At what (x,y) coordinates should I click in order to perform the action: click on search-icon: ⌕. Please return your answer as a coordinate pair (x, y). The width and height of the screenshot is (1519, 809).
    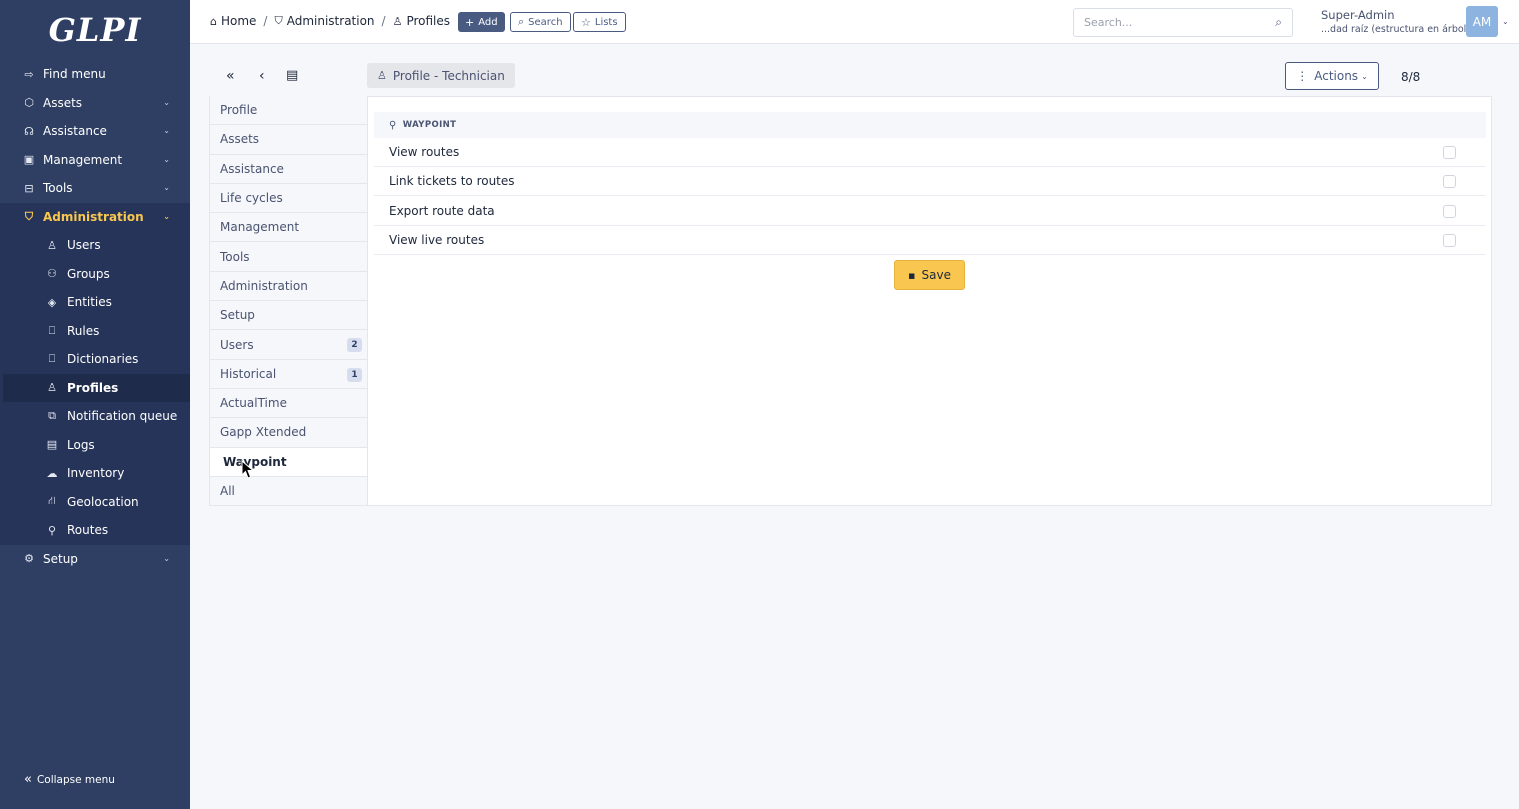
    Looking at the image, I should click on (1278, 22).